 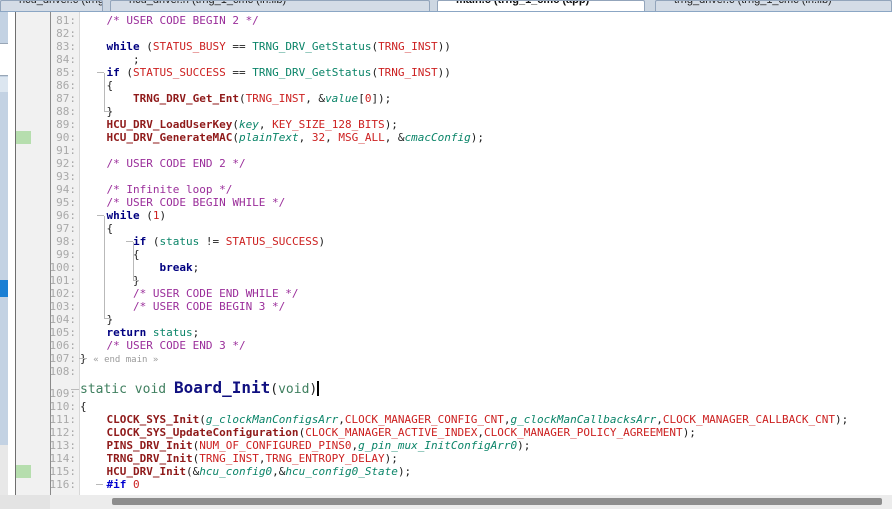 I want to click on line-number-99: 99:, so click(x=66, y=254).